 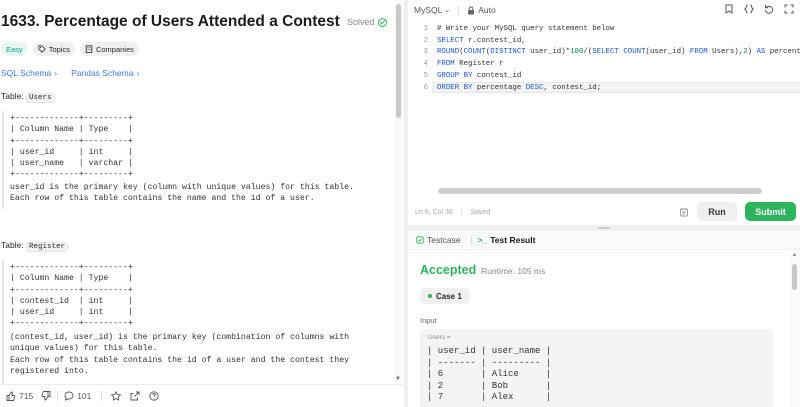 What do you see at coordinates (769, 9) in the screenshot?
I see `reset-icon` at bounding box center [769, 9].